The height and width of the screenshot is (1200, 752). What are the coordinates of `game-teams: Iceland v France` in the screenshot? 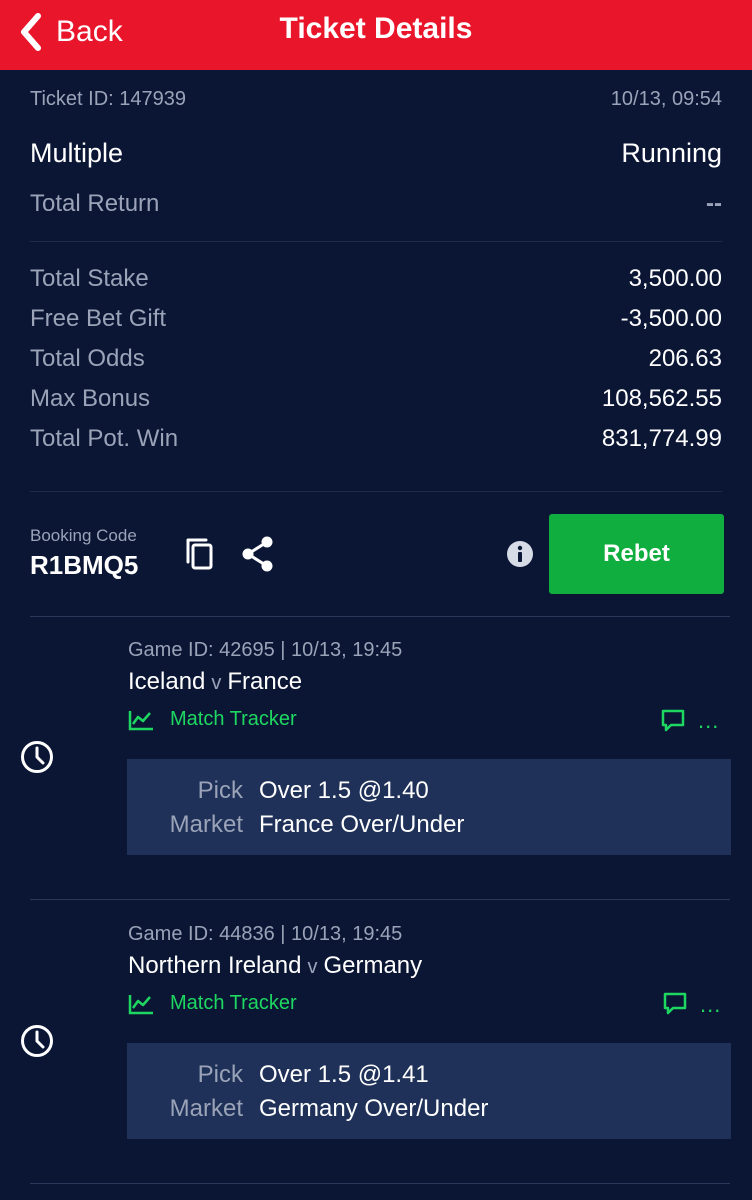 It's located at (215, 682).